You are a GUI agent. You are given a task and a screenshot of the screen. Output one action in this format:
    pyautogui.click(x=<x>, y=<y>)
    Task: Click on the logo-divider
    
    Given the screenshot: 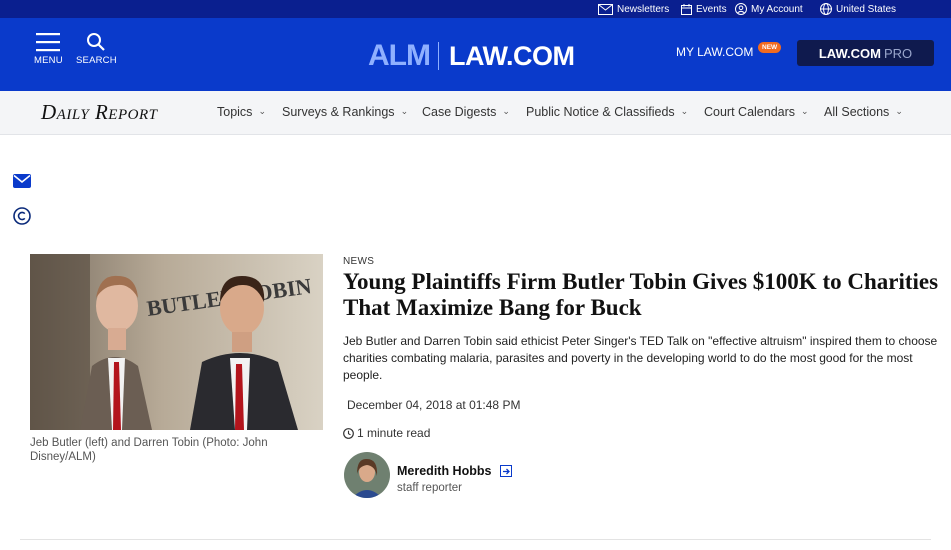 What is the action you would take?
    pyautogui.click(x=438, y=56)
    